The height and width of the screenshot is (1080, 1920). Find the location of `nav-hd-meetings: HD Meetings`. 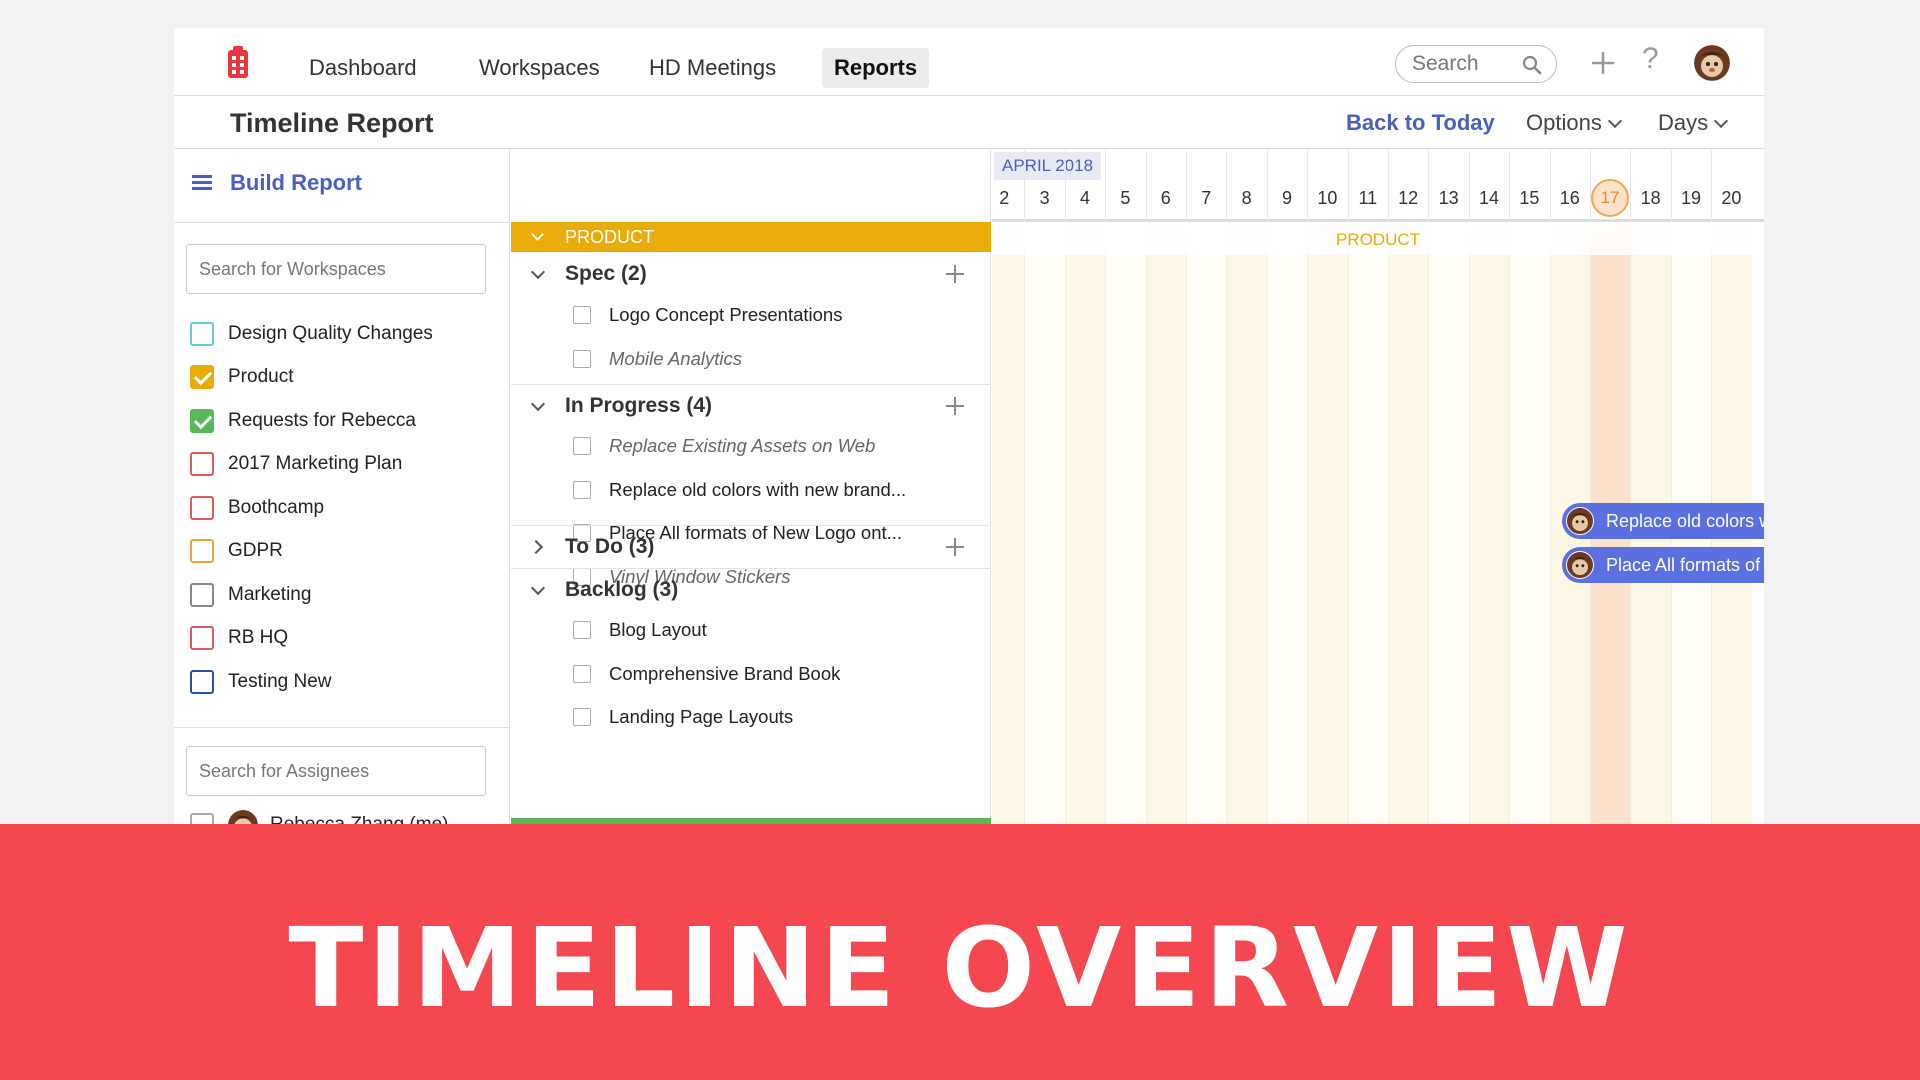

nav-hd-meetings: HD Meetings is located at coordinates (712, 68).